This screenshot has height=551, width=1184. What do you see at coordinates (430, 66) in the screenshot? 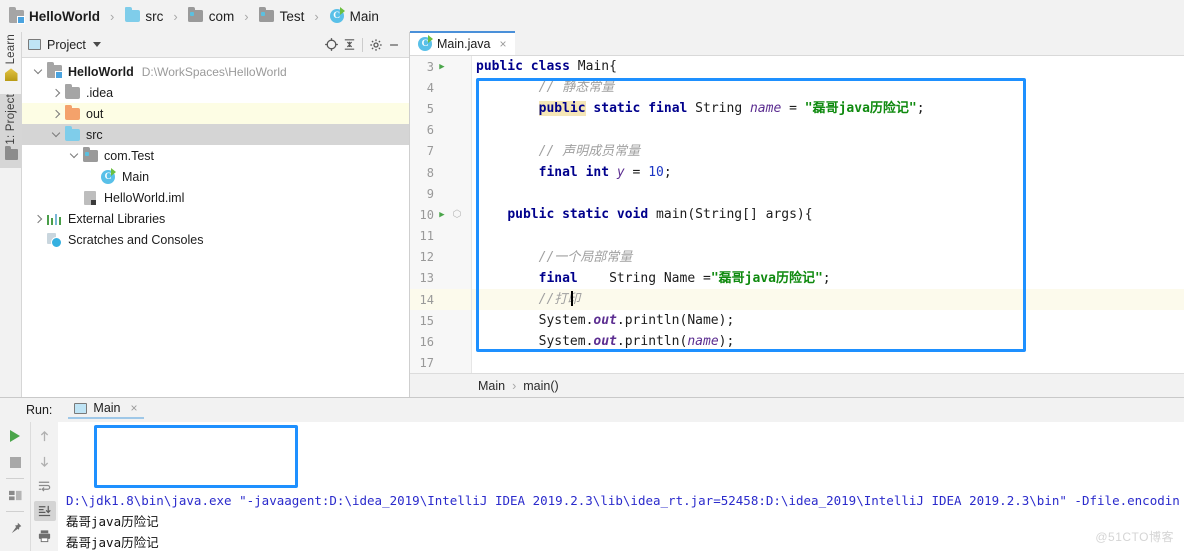
I see `line-number: 3` at bounding box center [430, 66].